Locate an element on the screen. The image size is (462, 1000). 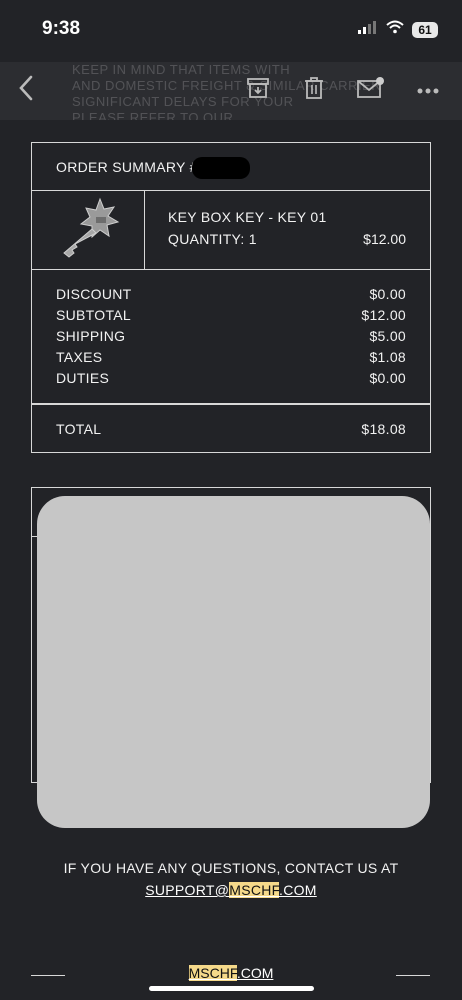
back-icon is located at coordinates (26, 90).